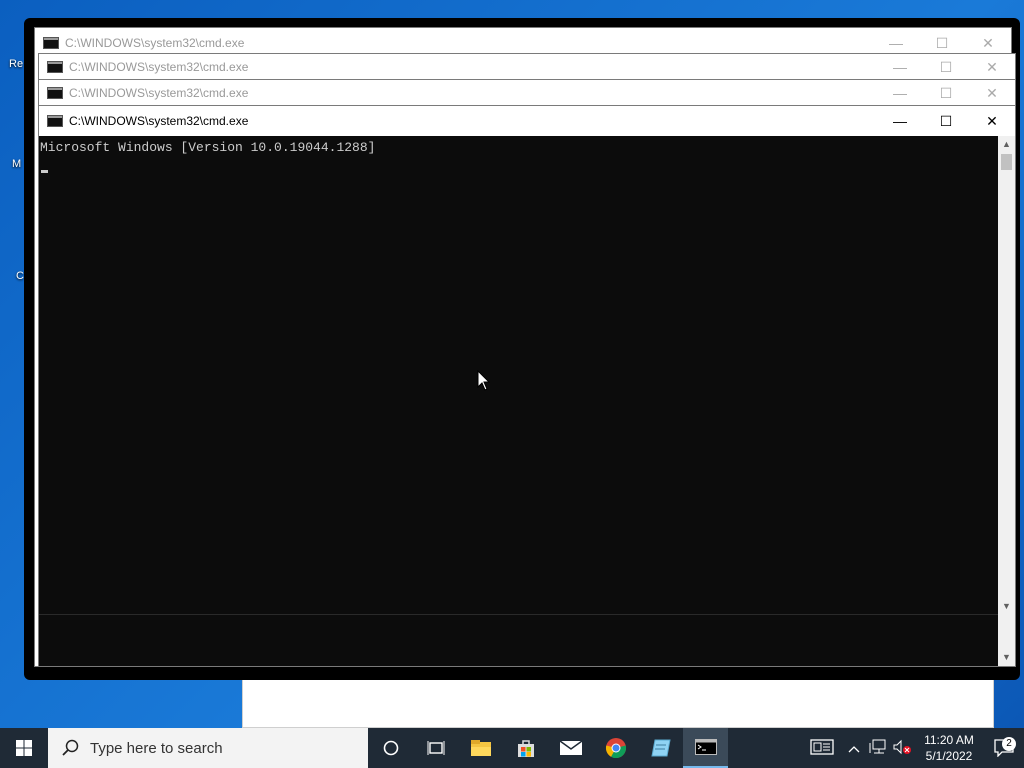  Describe the element at coordinates (484, 380) in the screenshot. I see `mouse-pointer-icon` at that location.